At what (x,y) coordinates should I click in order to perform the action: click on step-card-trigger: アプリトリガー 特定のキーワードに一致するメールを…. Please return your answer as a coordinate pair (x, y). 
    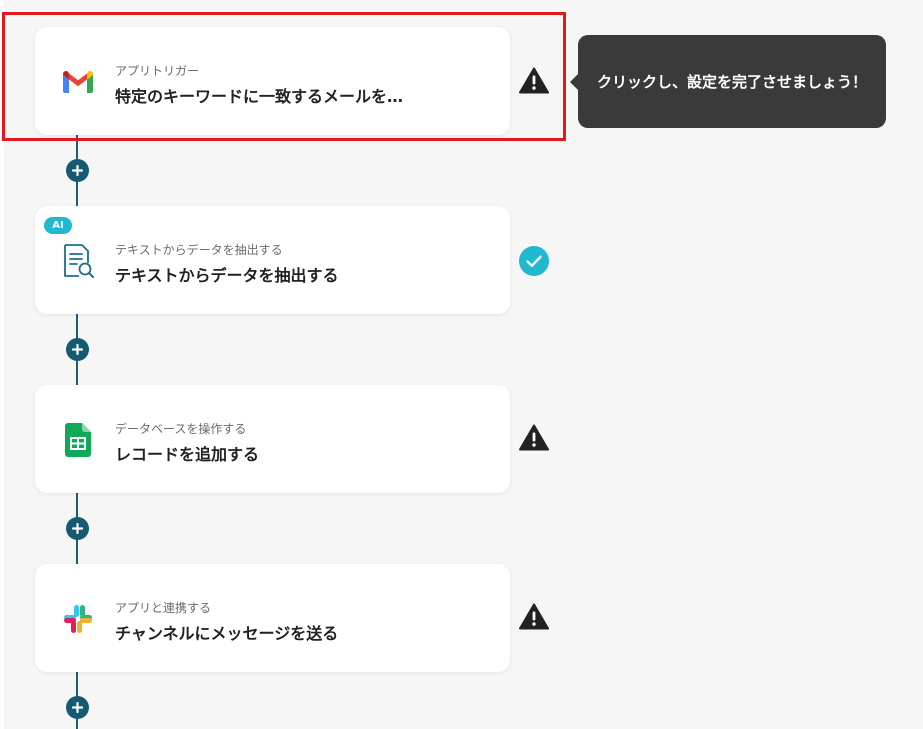
    Looking at the image, I should click on (272, 81).